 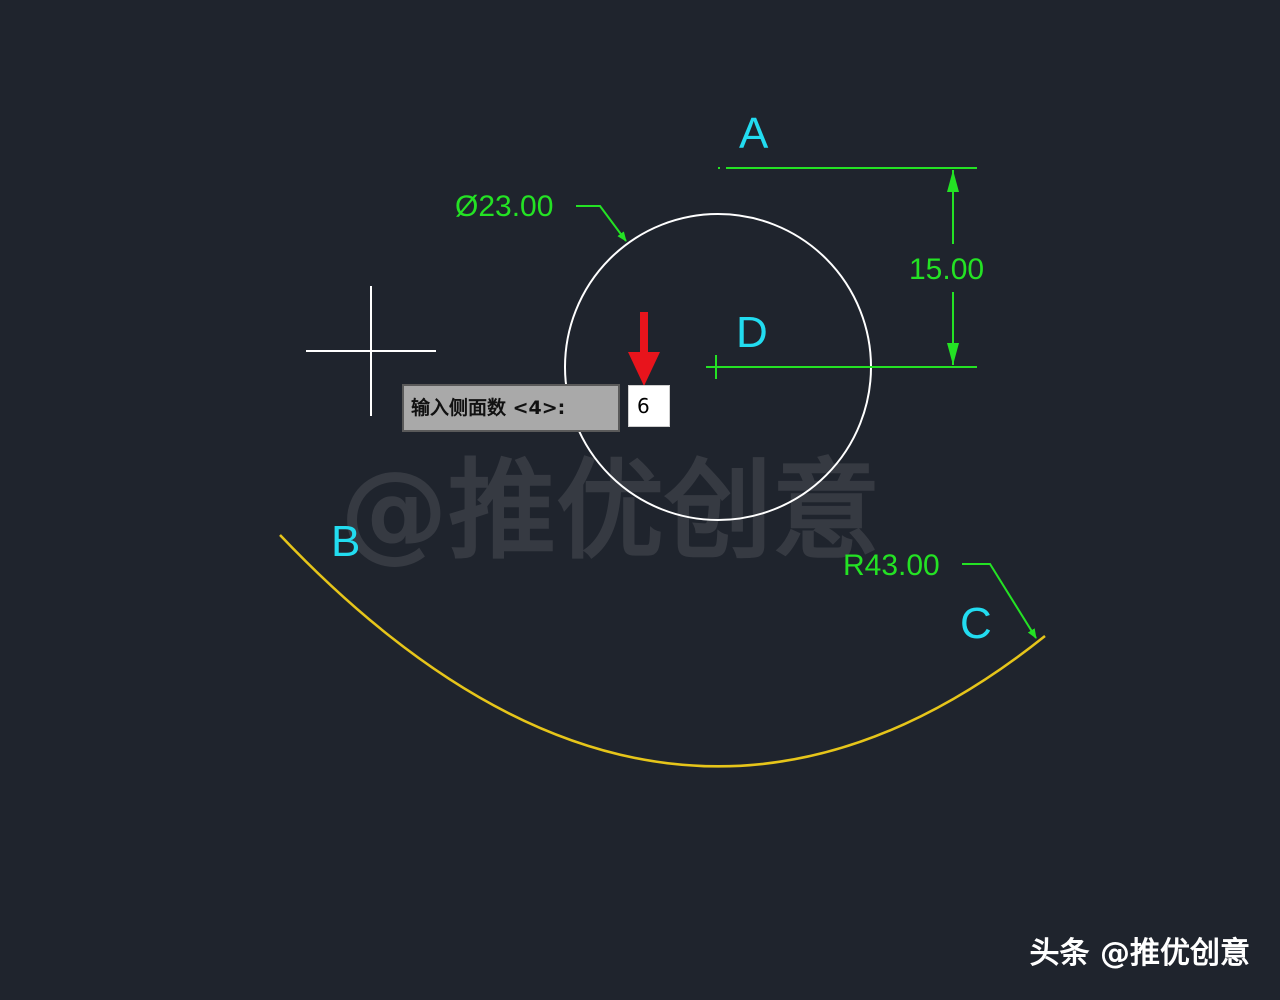 What do you see at coordinates (976, 623) in the screenshot?
I see `point-label-c: C` at bounding box center [976, 623].